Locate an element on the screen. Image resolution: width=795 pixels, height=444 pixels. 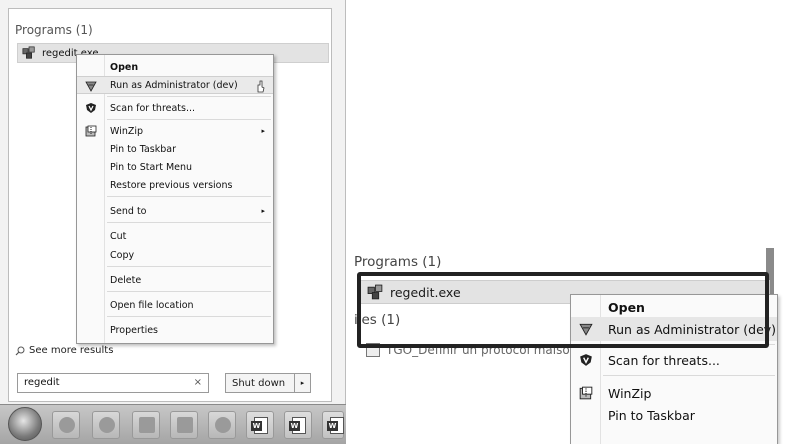
callout-highlight-box is located at coordinates (563, 310).